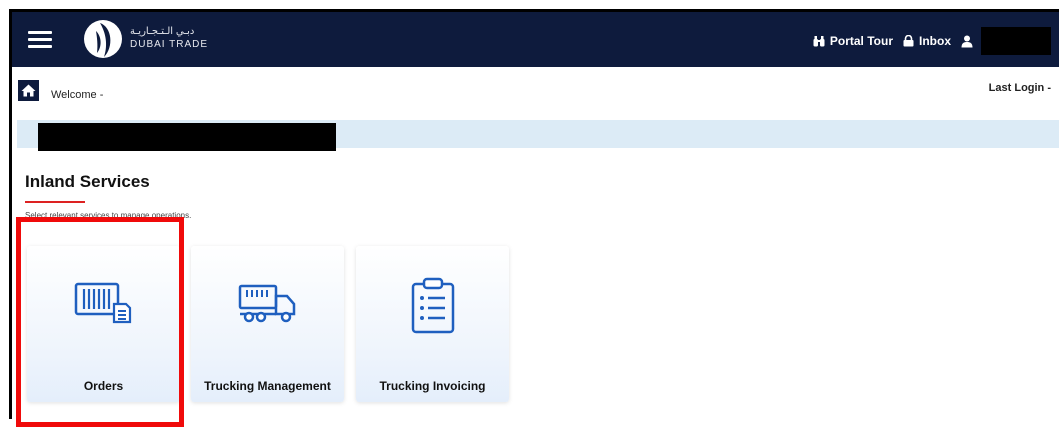 This screenshot has height=427, width=1059. What do you see at coordinates (267, 324) in the screenshot?
I see `service-card-trucking-management: Trucking Management` at bounding box center [267, 324].